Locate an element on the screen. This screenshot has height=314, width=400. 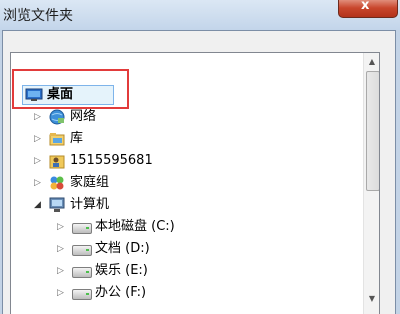
tree-item-user-folder: ▷ 1515595681 is located at coordinates (186, 161).